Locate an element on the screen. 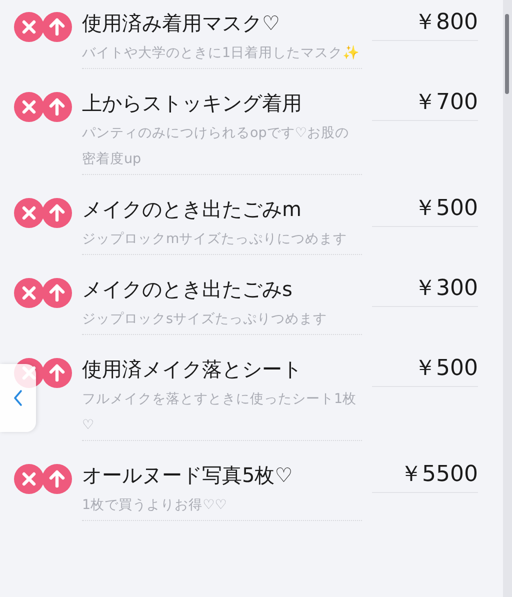 The image size is (512, 597). item-price: ￥5500 is located at coordinates (425, 475).